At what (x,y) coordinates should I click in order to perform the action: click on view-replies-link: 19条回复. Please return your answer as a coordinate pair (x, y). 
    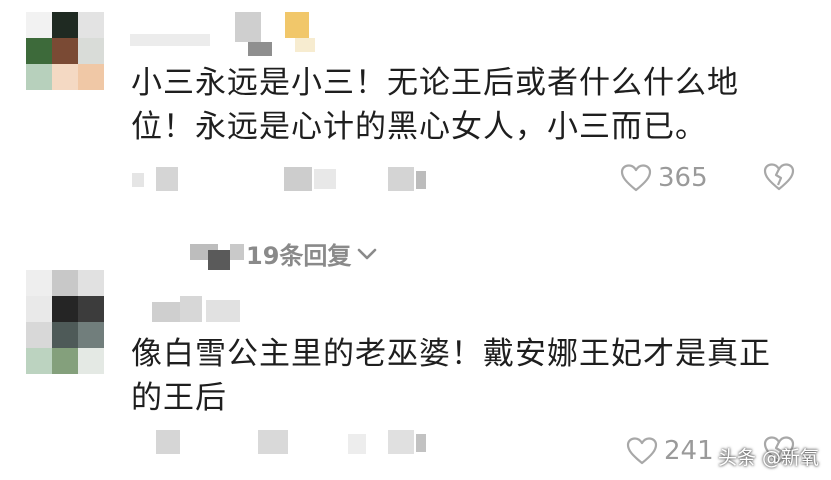
    Looking at the image, I should click on (283, 253).